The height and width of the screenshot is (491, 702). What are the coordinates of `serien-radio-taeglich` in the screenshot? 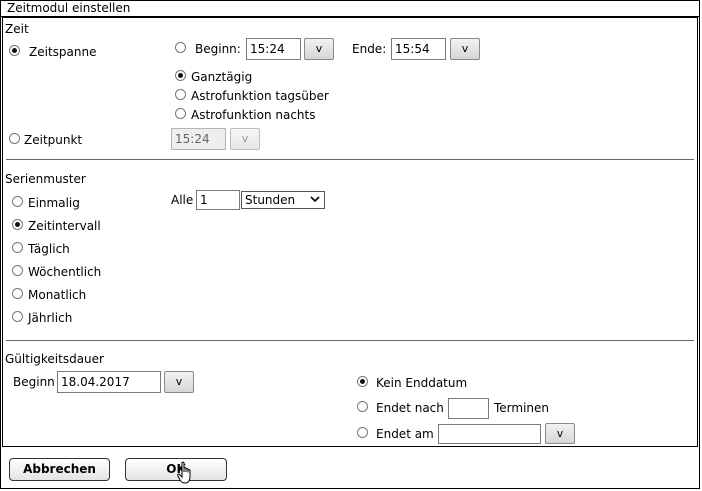 It's located at (17, 247).